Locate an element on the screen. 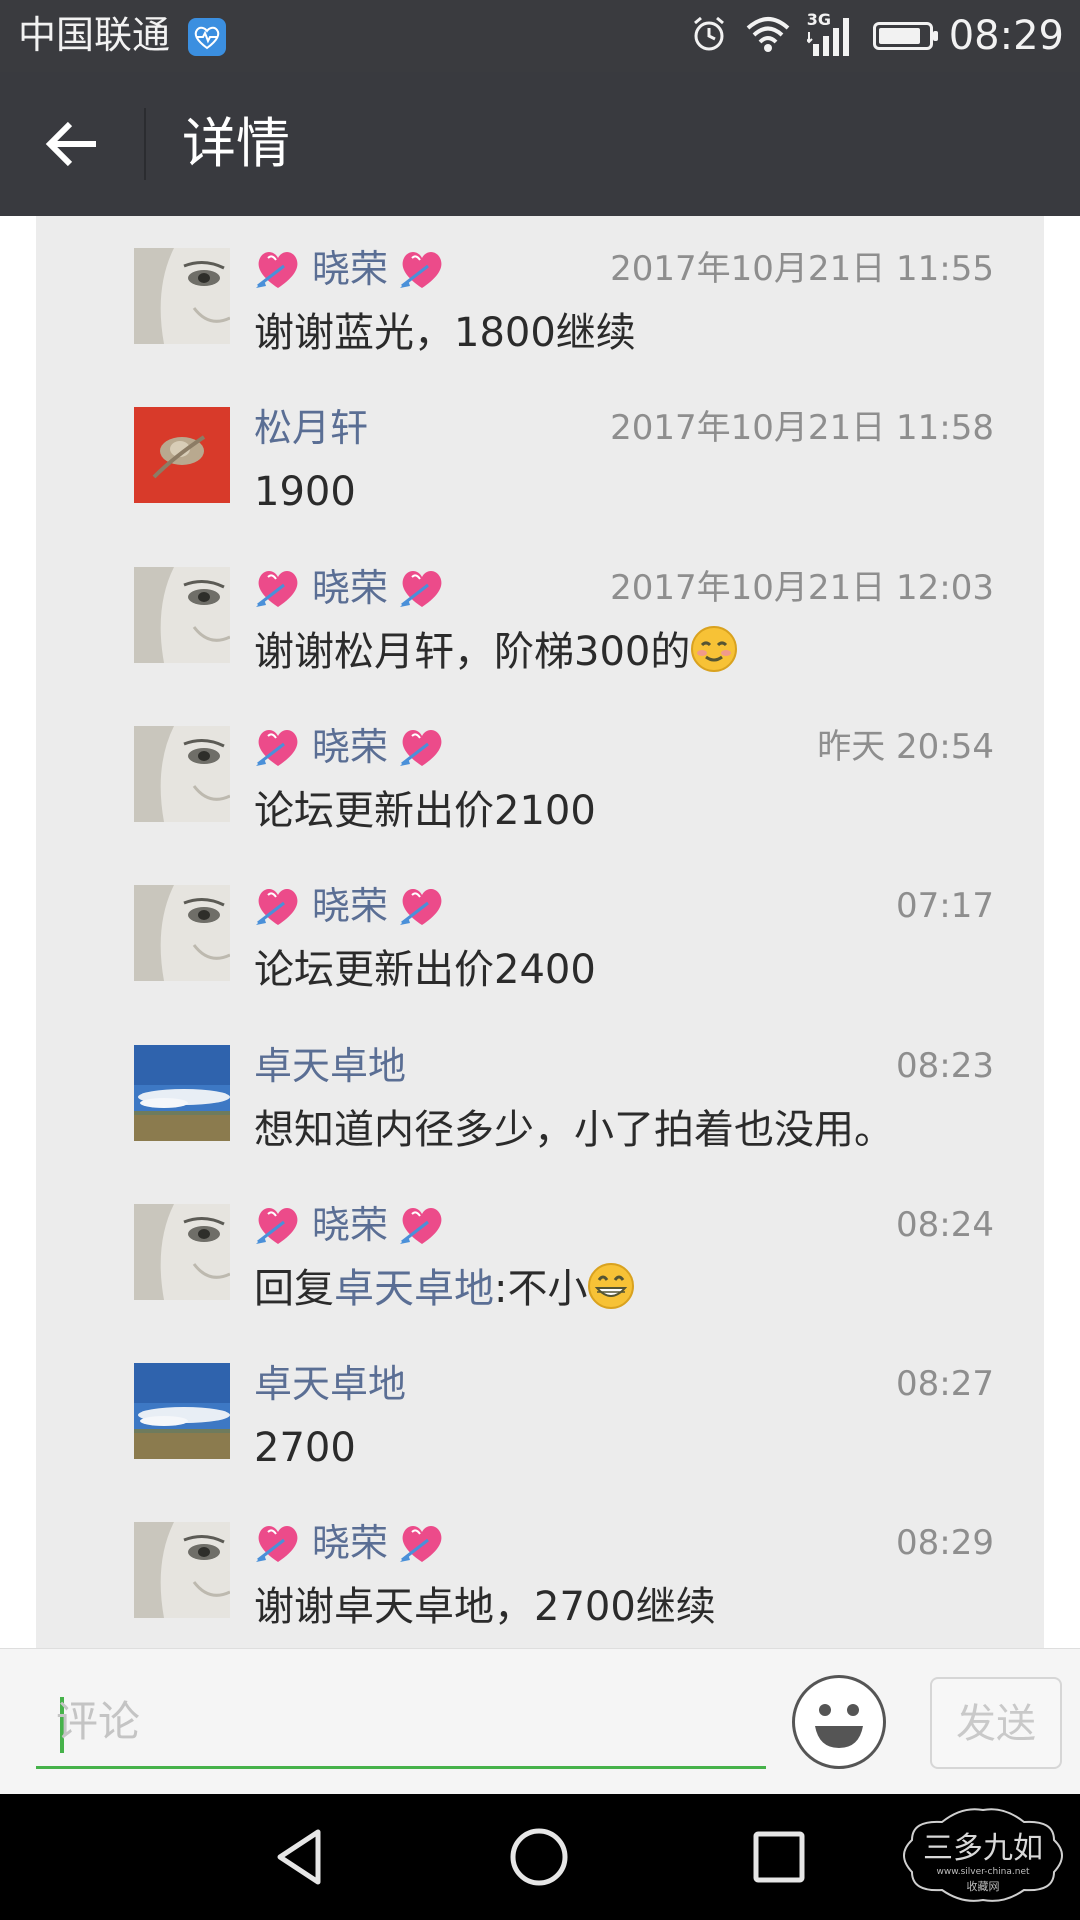  comment-body: 论坛更新出价2100 is located at coordinates (425, 810).